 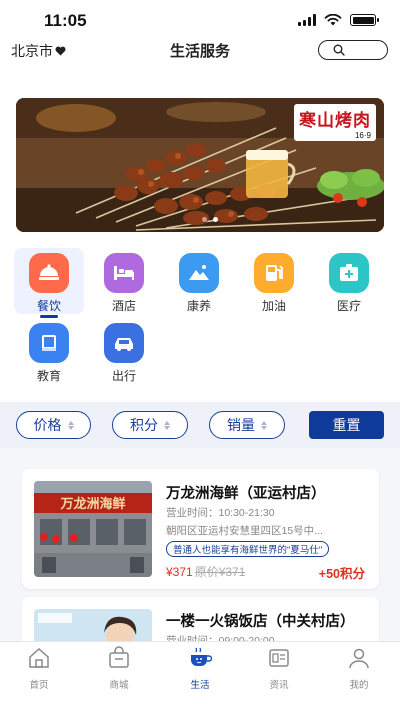 I want to click on bottom-tab-bar: 首页 商城 生活 资讯 我的, so click(x=200, y=676).